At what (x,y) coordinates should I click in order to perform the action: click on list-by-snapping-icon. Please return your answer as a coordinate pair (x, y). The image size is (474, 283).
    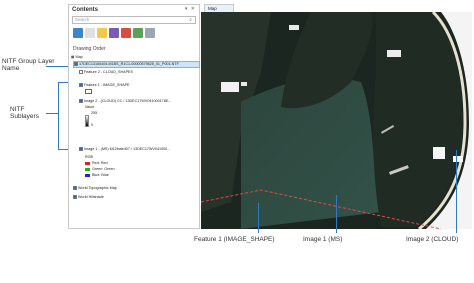
    Looking at the image, I should click on (126, 33).